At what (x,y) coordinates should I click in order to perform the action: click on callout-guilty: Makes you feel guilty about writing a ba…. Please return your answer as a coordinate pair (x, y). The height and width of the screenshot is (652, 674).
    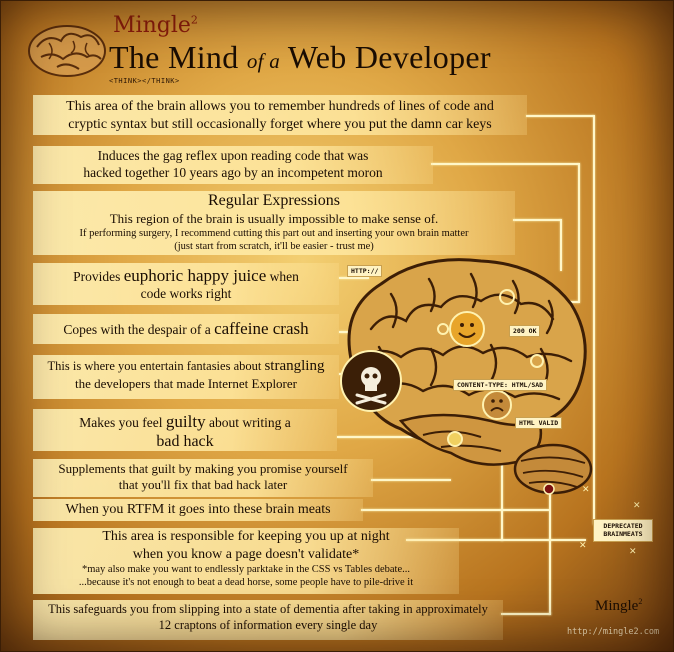
    Looking at the image, I should click on (185, 430).